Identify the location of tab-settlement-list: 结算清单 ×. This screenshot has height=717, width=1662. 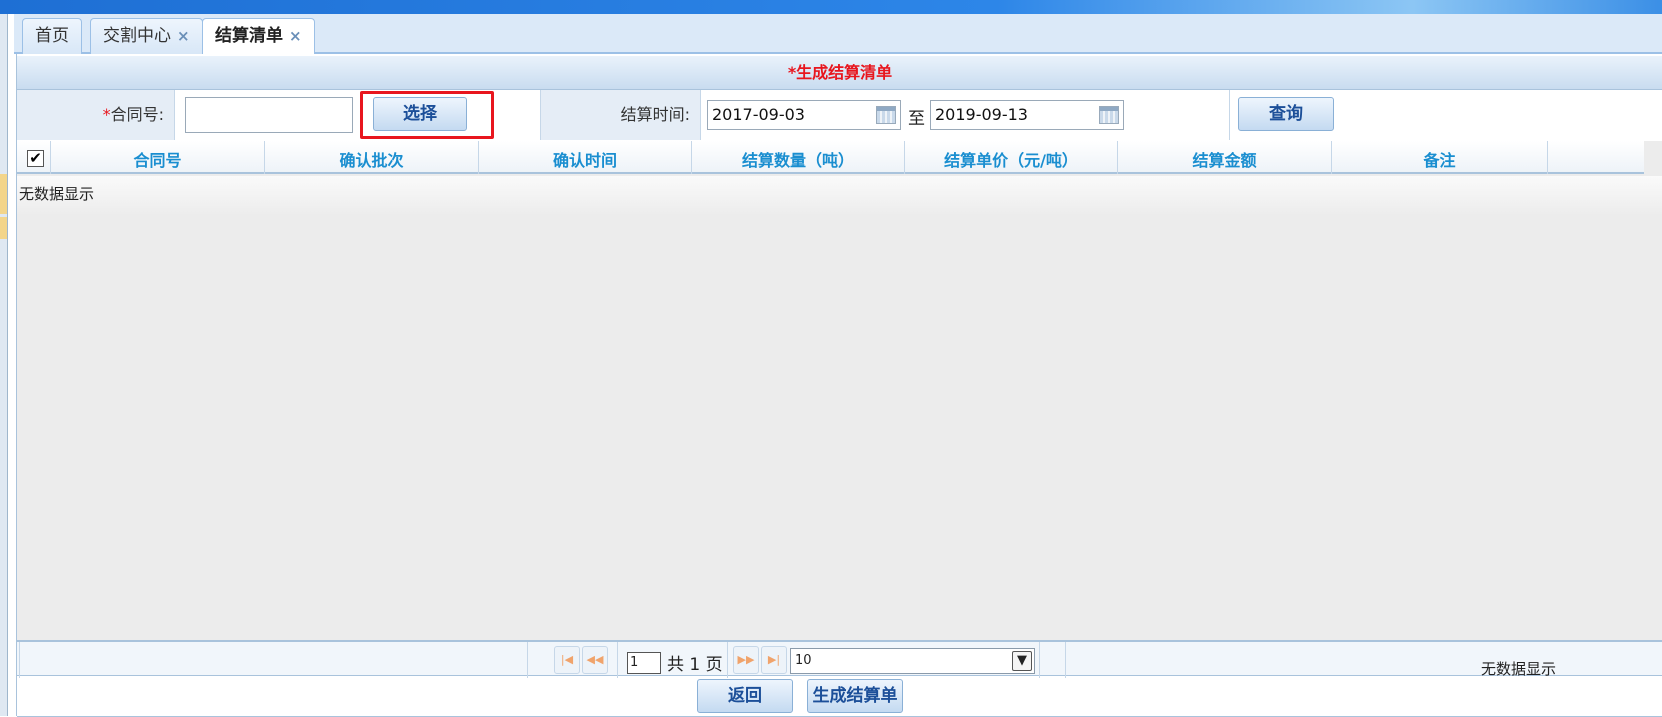
(258, 37).